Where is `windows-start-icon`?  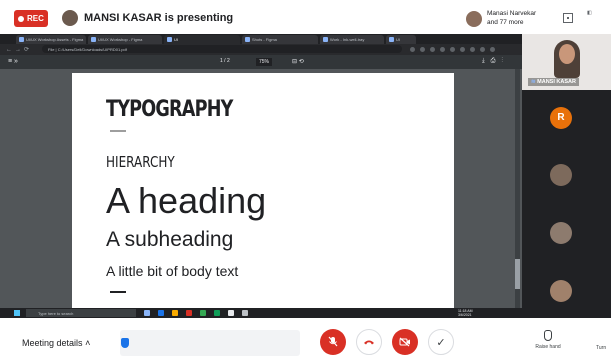
windows-start-icon is located at coordinates (17, 313).